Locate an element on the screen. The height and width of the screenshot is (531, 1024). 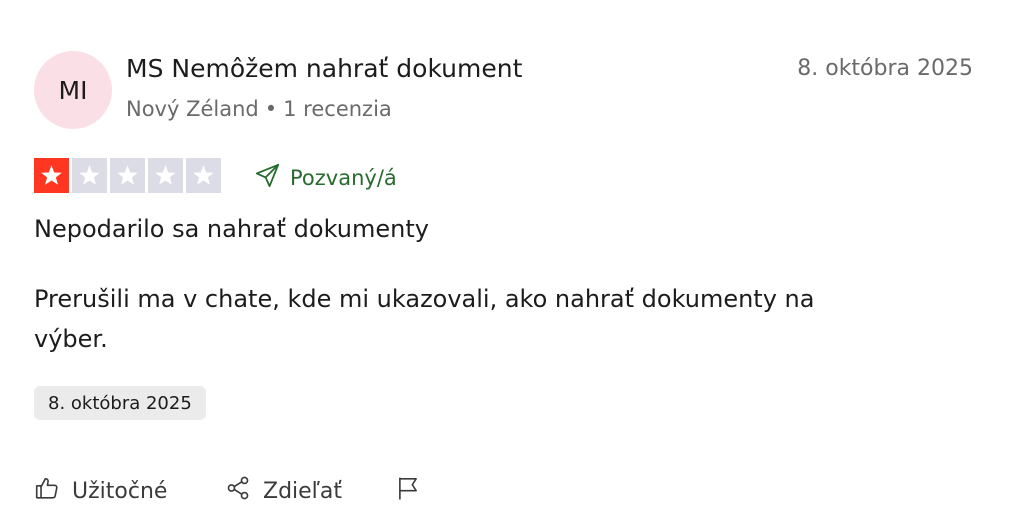
star-rating is located at coordinates (127, 175).